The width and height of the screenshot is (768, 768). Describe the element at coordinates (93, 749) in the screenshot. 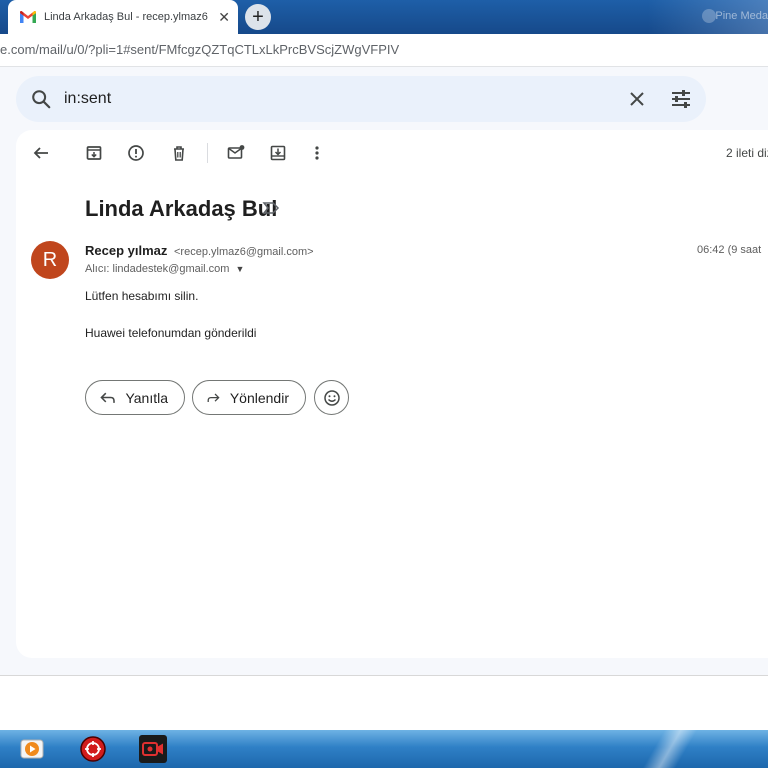

I see `app-red-icon` at that location.